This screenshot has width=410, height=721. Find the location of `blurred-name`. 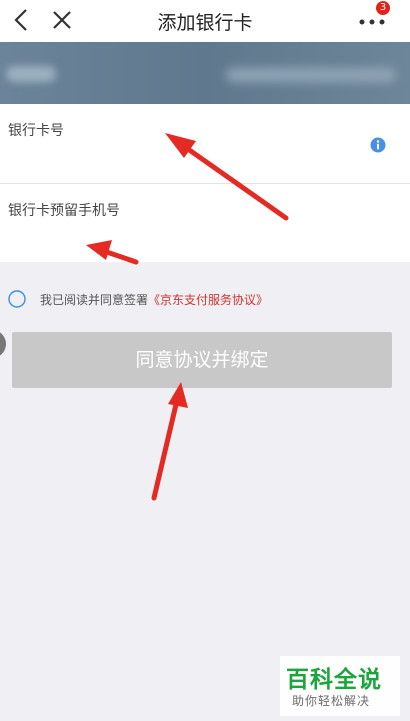

blurred-name is located at coordinates (31, 74).